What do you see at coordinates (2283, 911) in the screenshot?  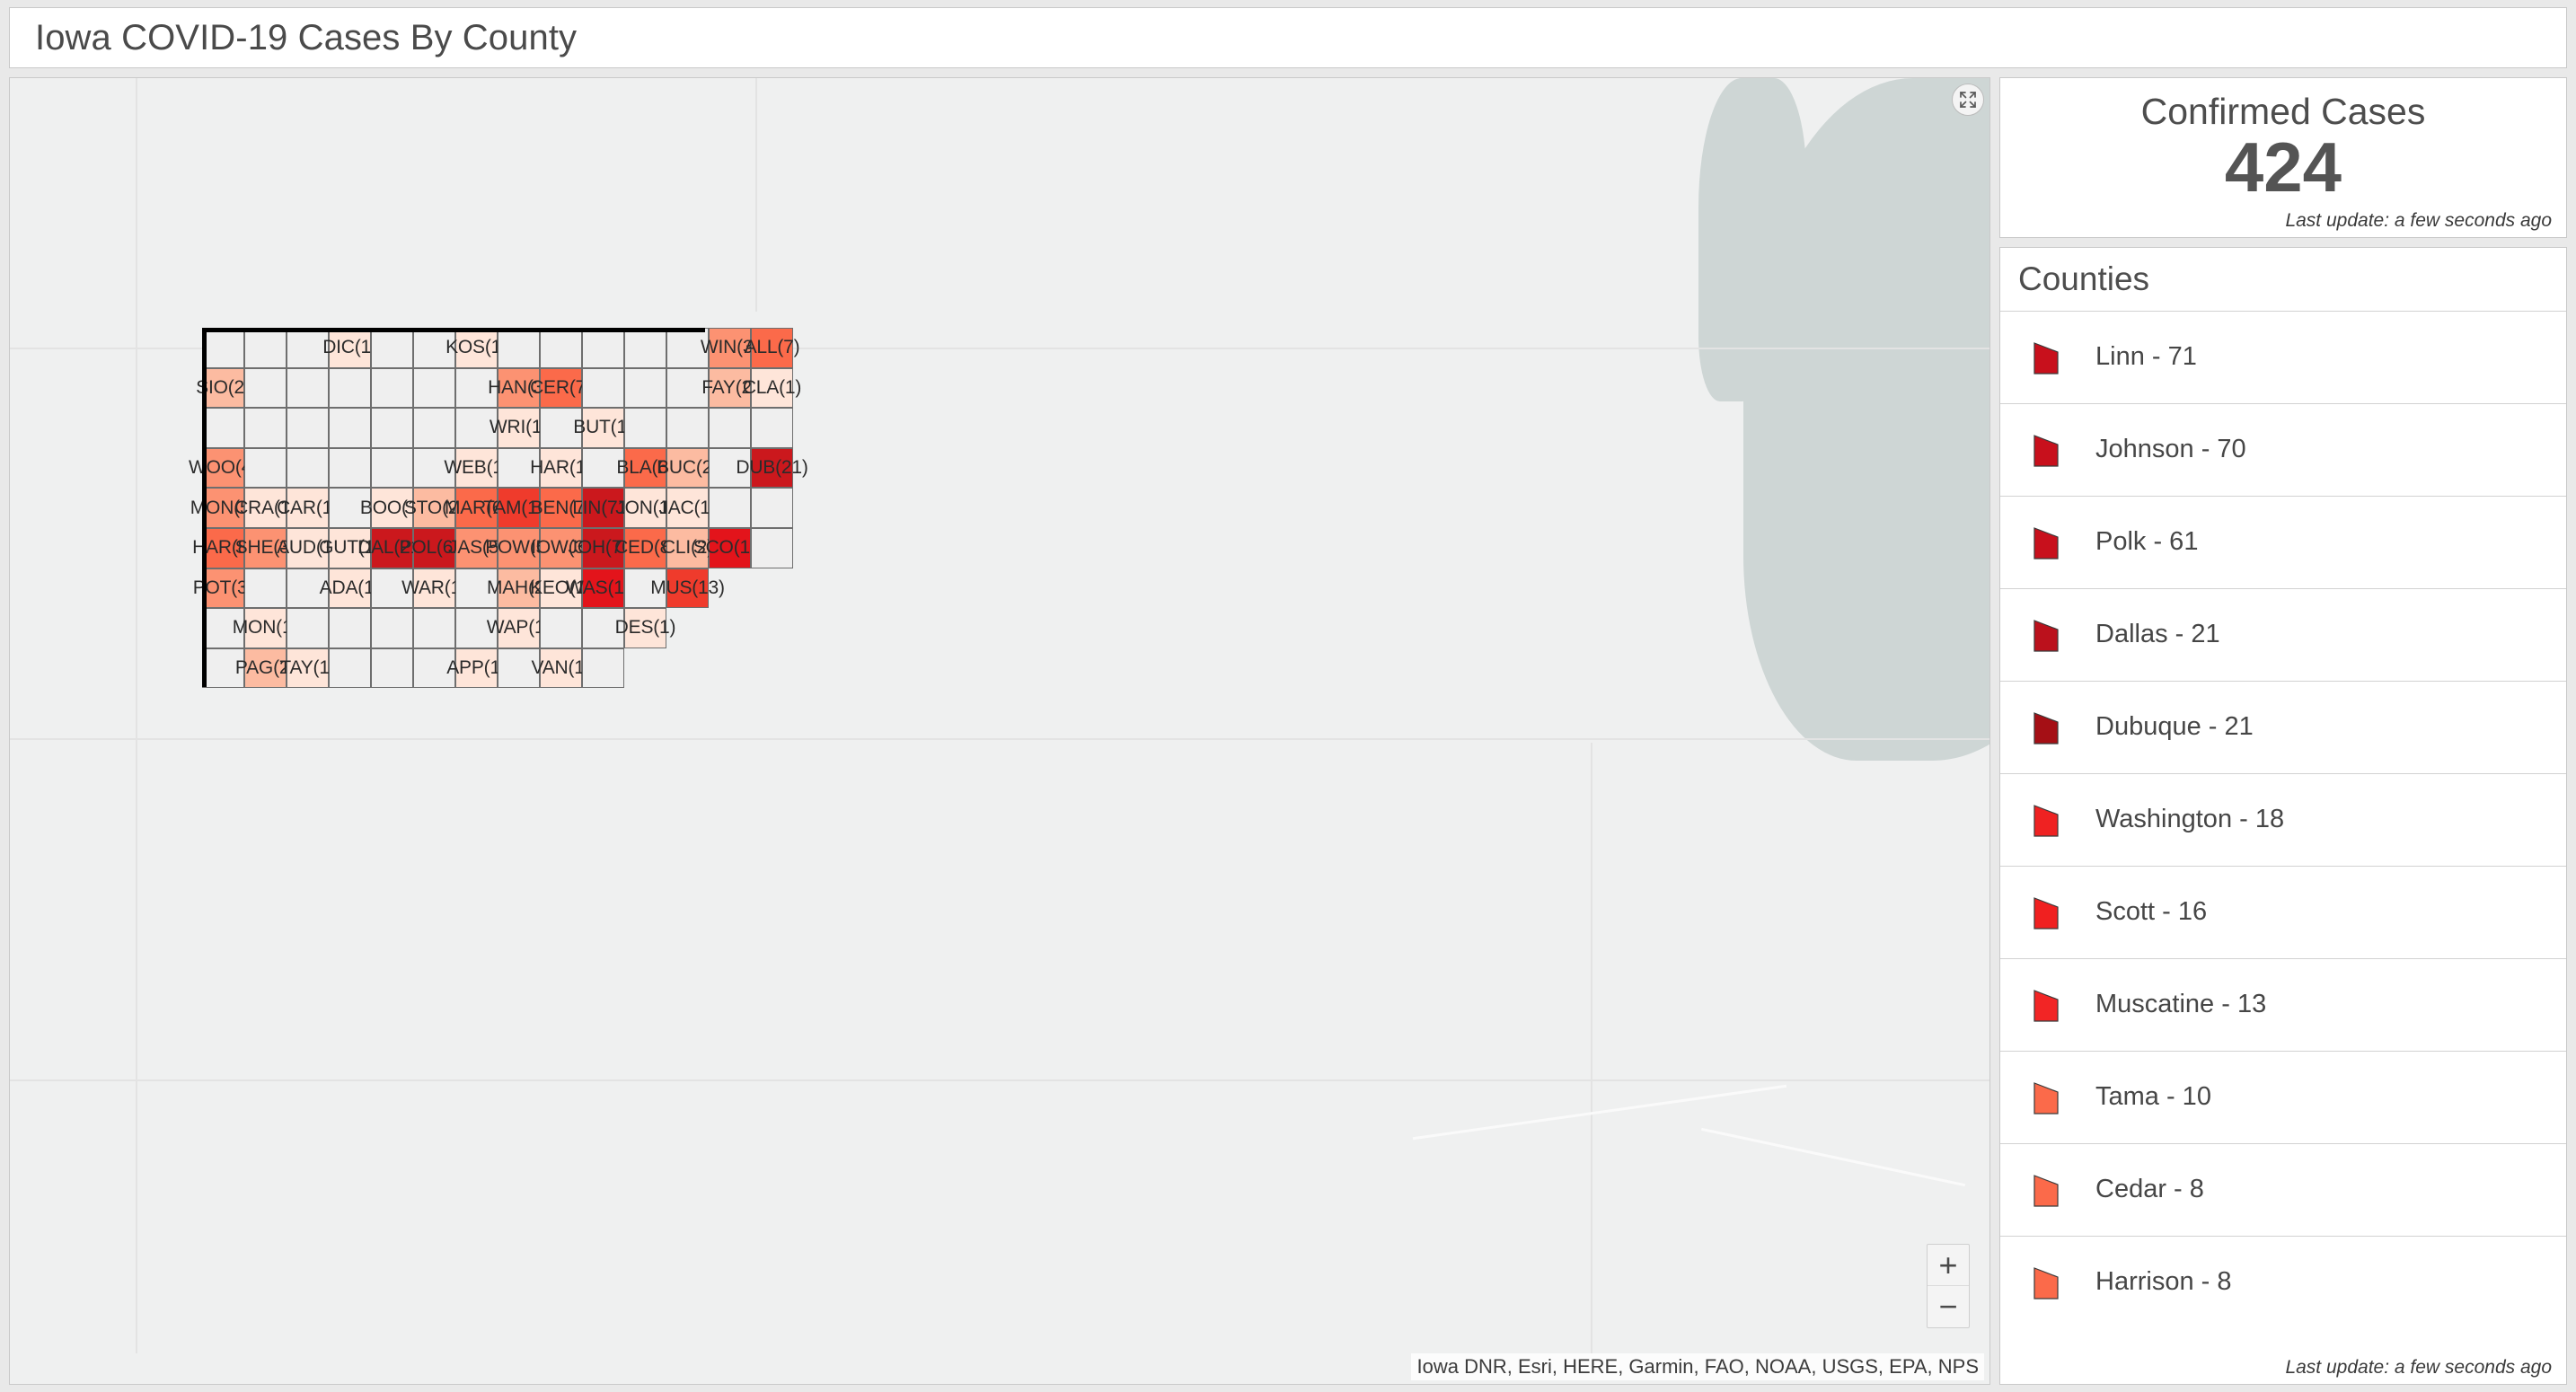 I see `county-list-item: Scott - 16` at bounding box center [2283, 911].